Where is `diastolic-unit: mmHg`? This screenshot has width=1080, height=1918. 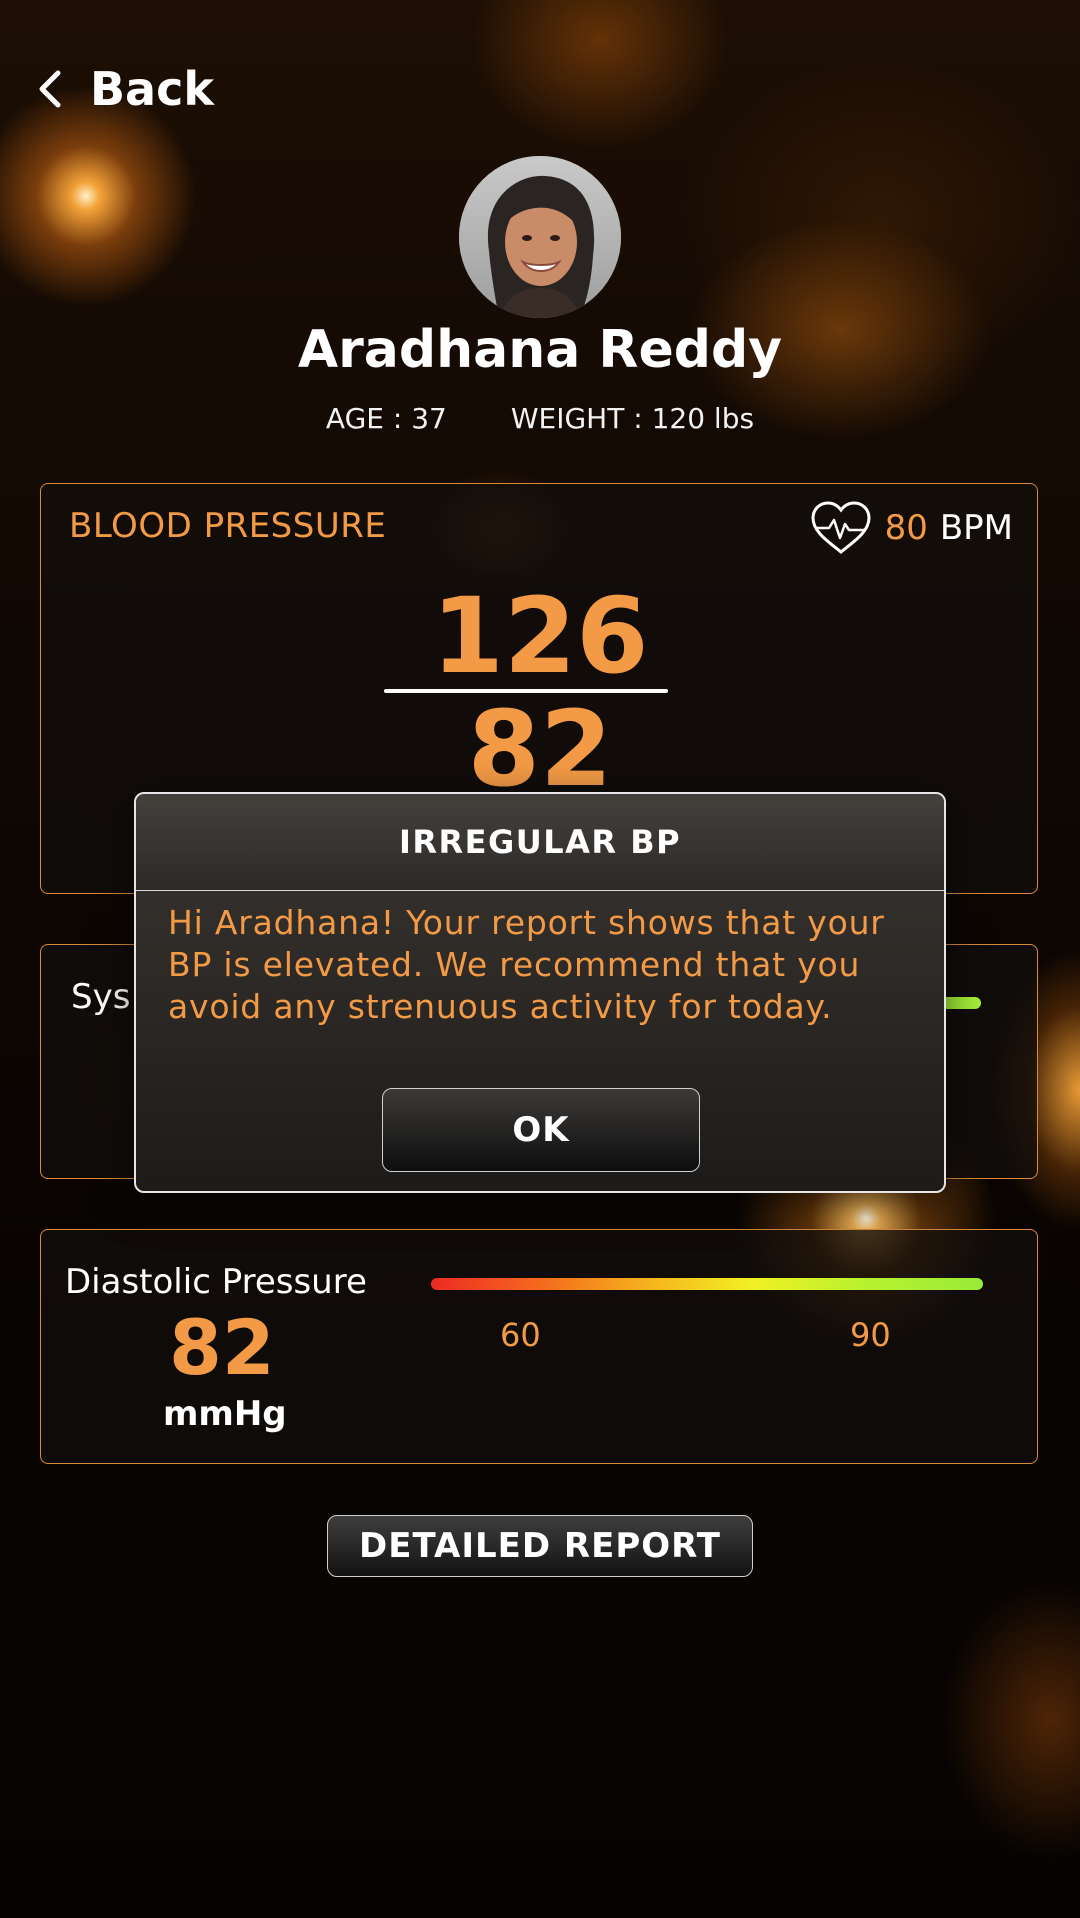
diastolic-unit: mmHg is located at coordinates (225, 1414).